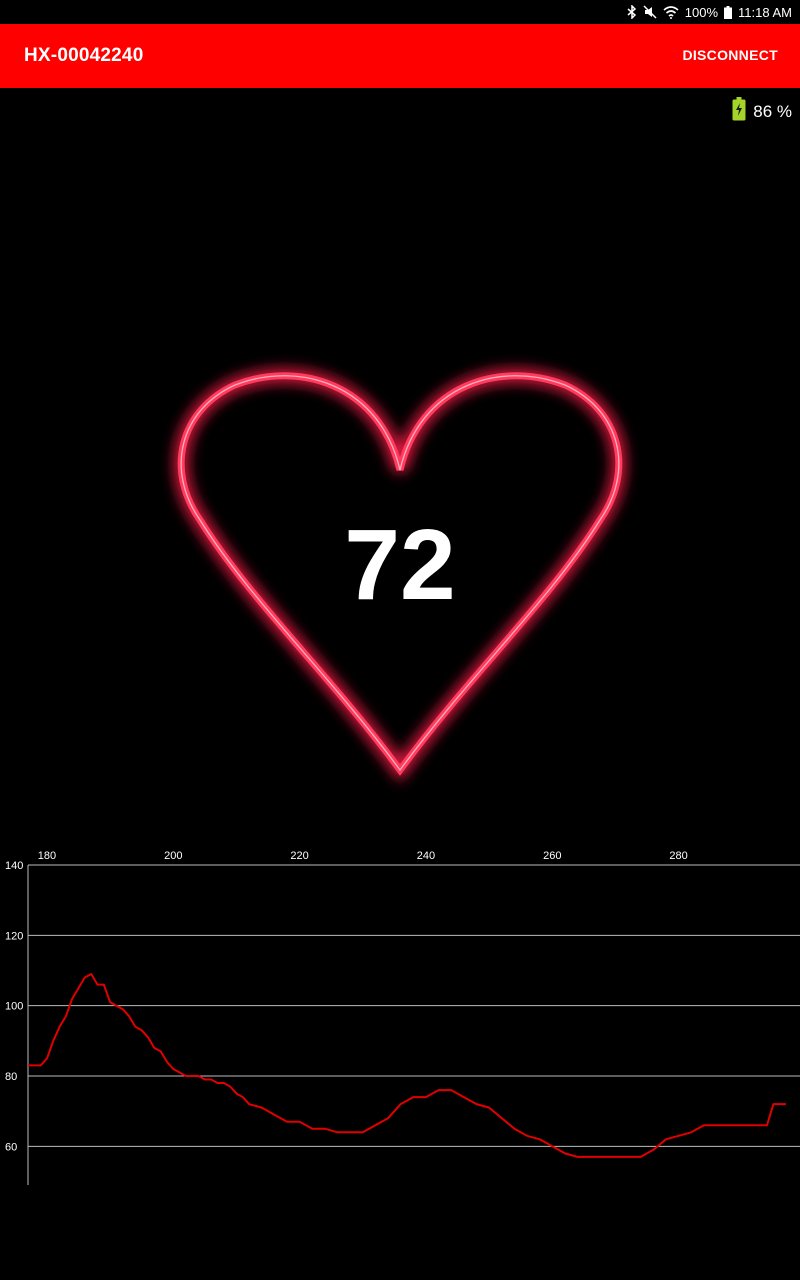 The height and width of the screenshot is (1280, 800). What do you see at coordinates (14, 936) in the screenshot?
I see `y-tick-label: 120` at bounding box center [14, 936].